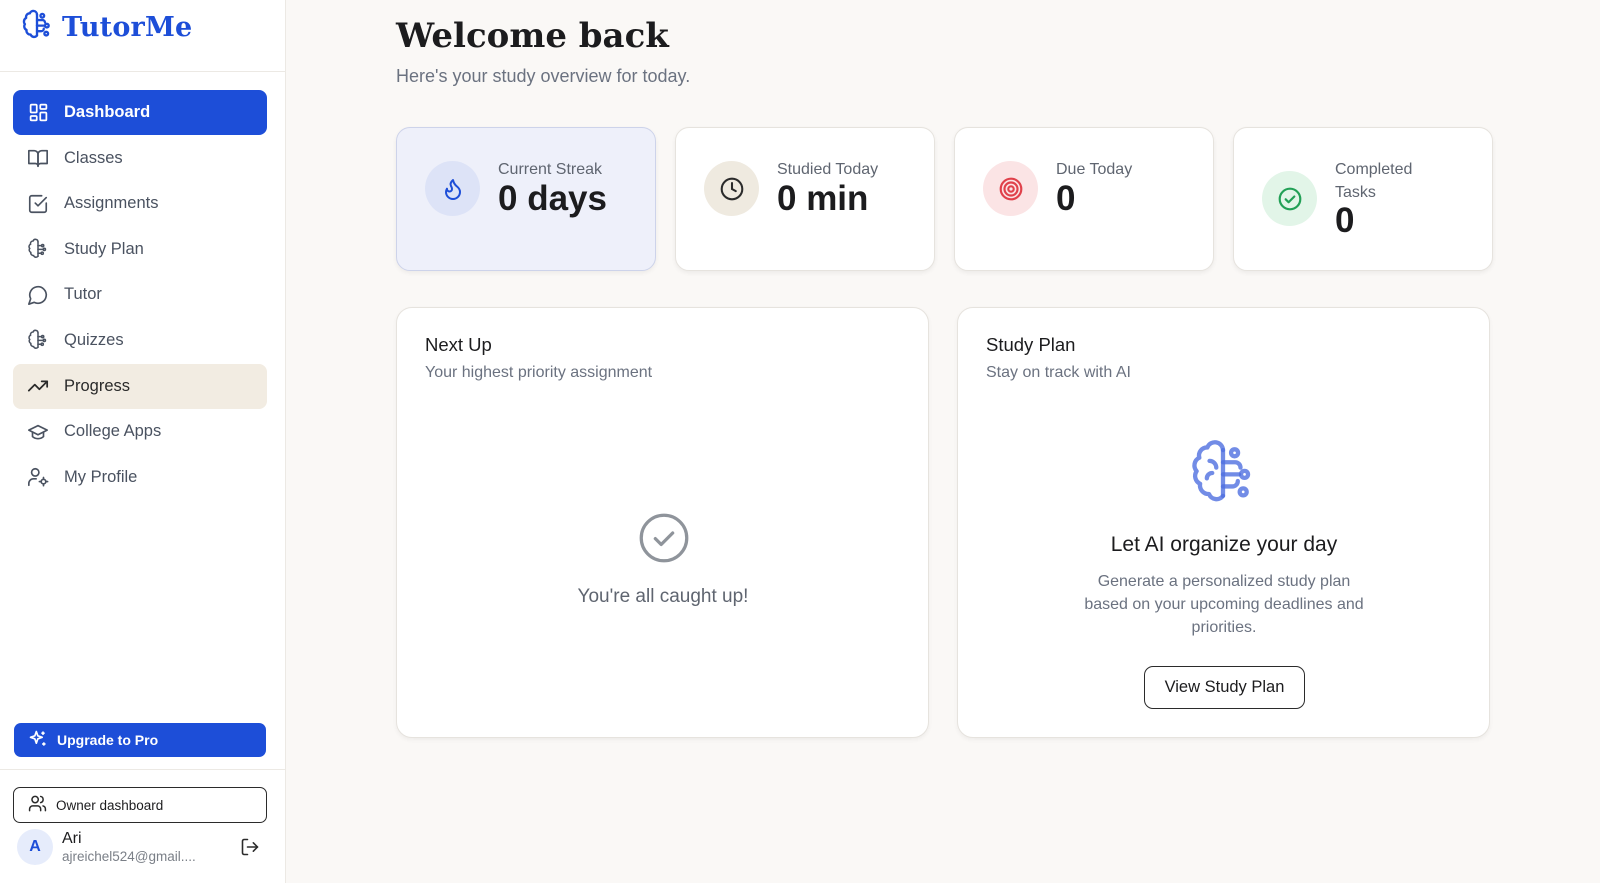 Image resolution: width=1600 pixels, height=883 pixels. I want to click on user-name: Ari, so click(72, 838).